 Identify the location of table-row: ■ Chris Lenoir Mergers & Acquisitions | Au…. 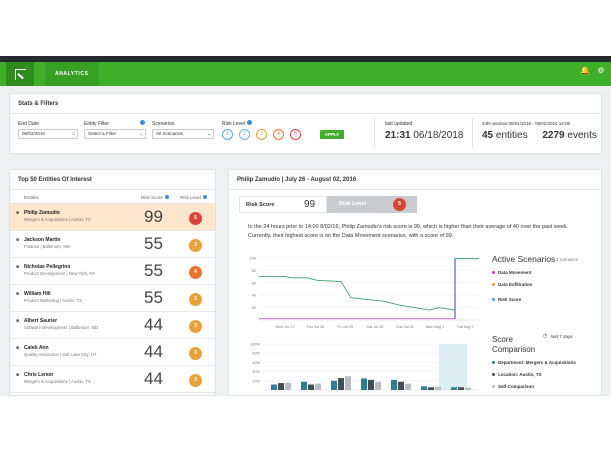
(112, 379).